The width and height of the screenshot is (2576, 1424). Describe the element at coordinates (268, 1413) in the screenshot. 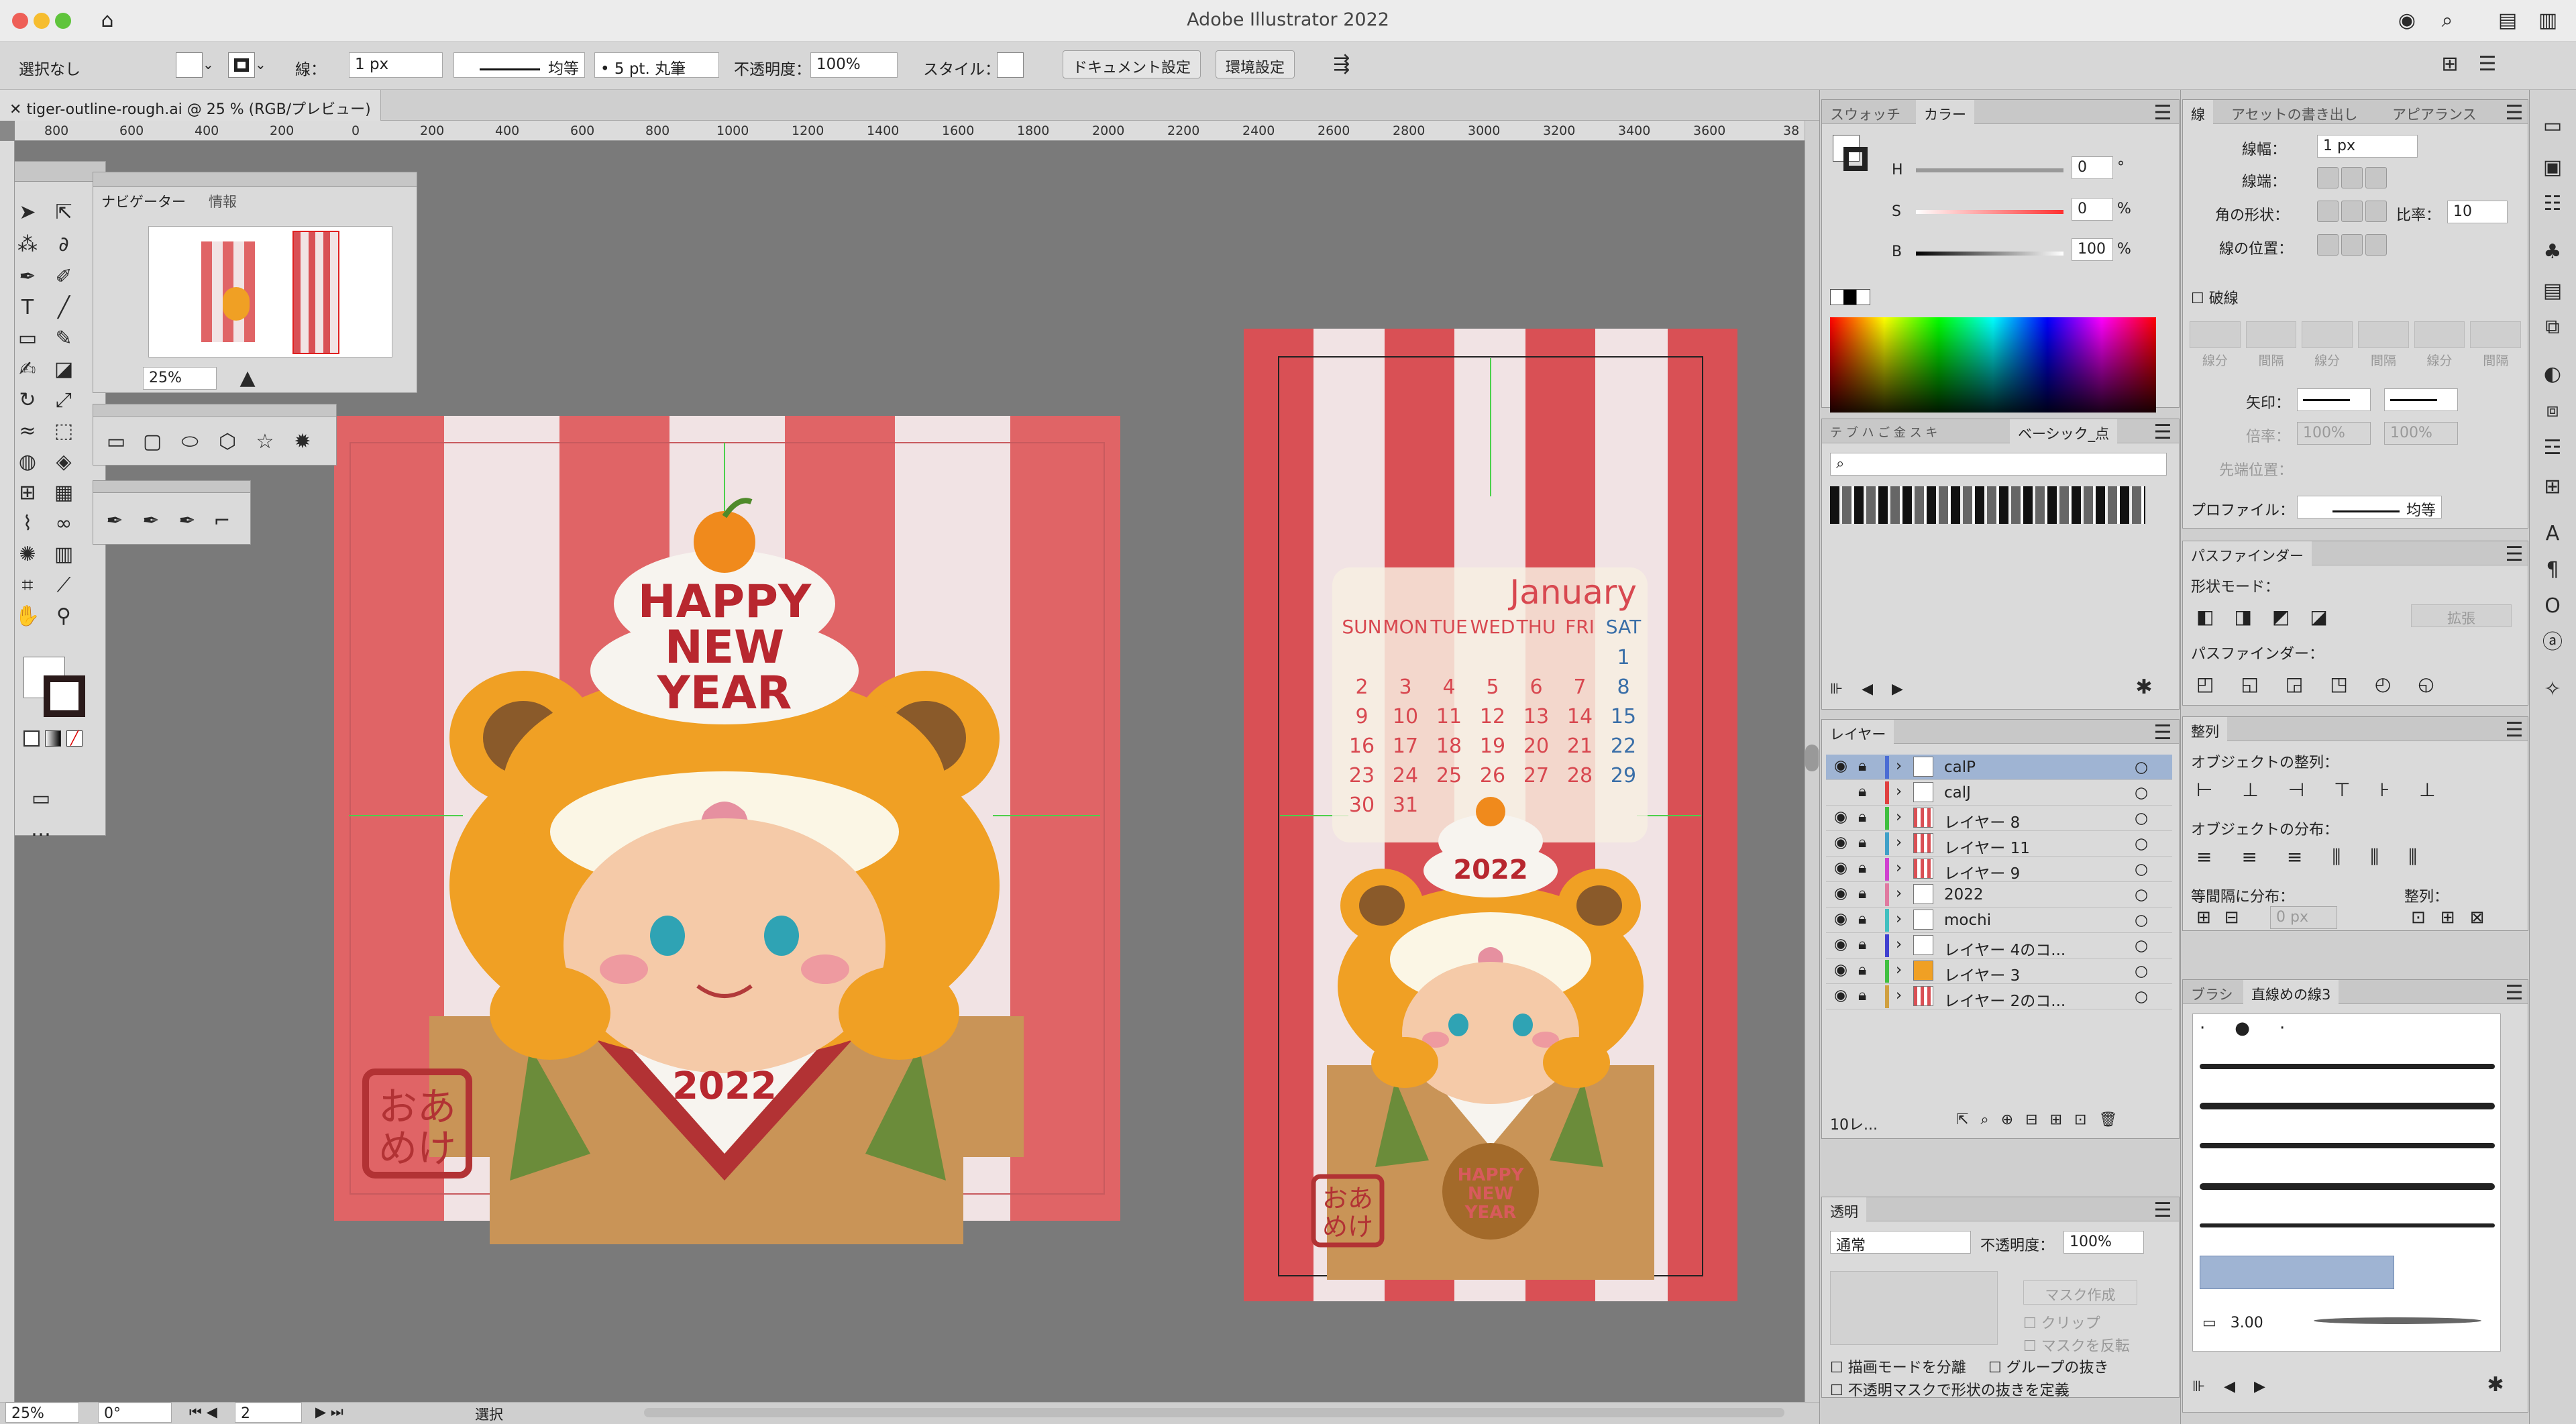

I see `artboard-number-field: 2` at that location.